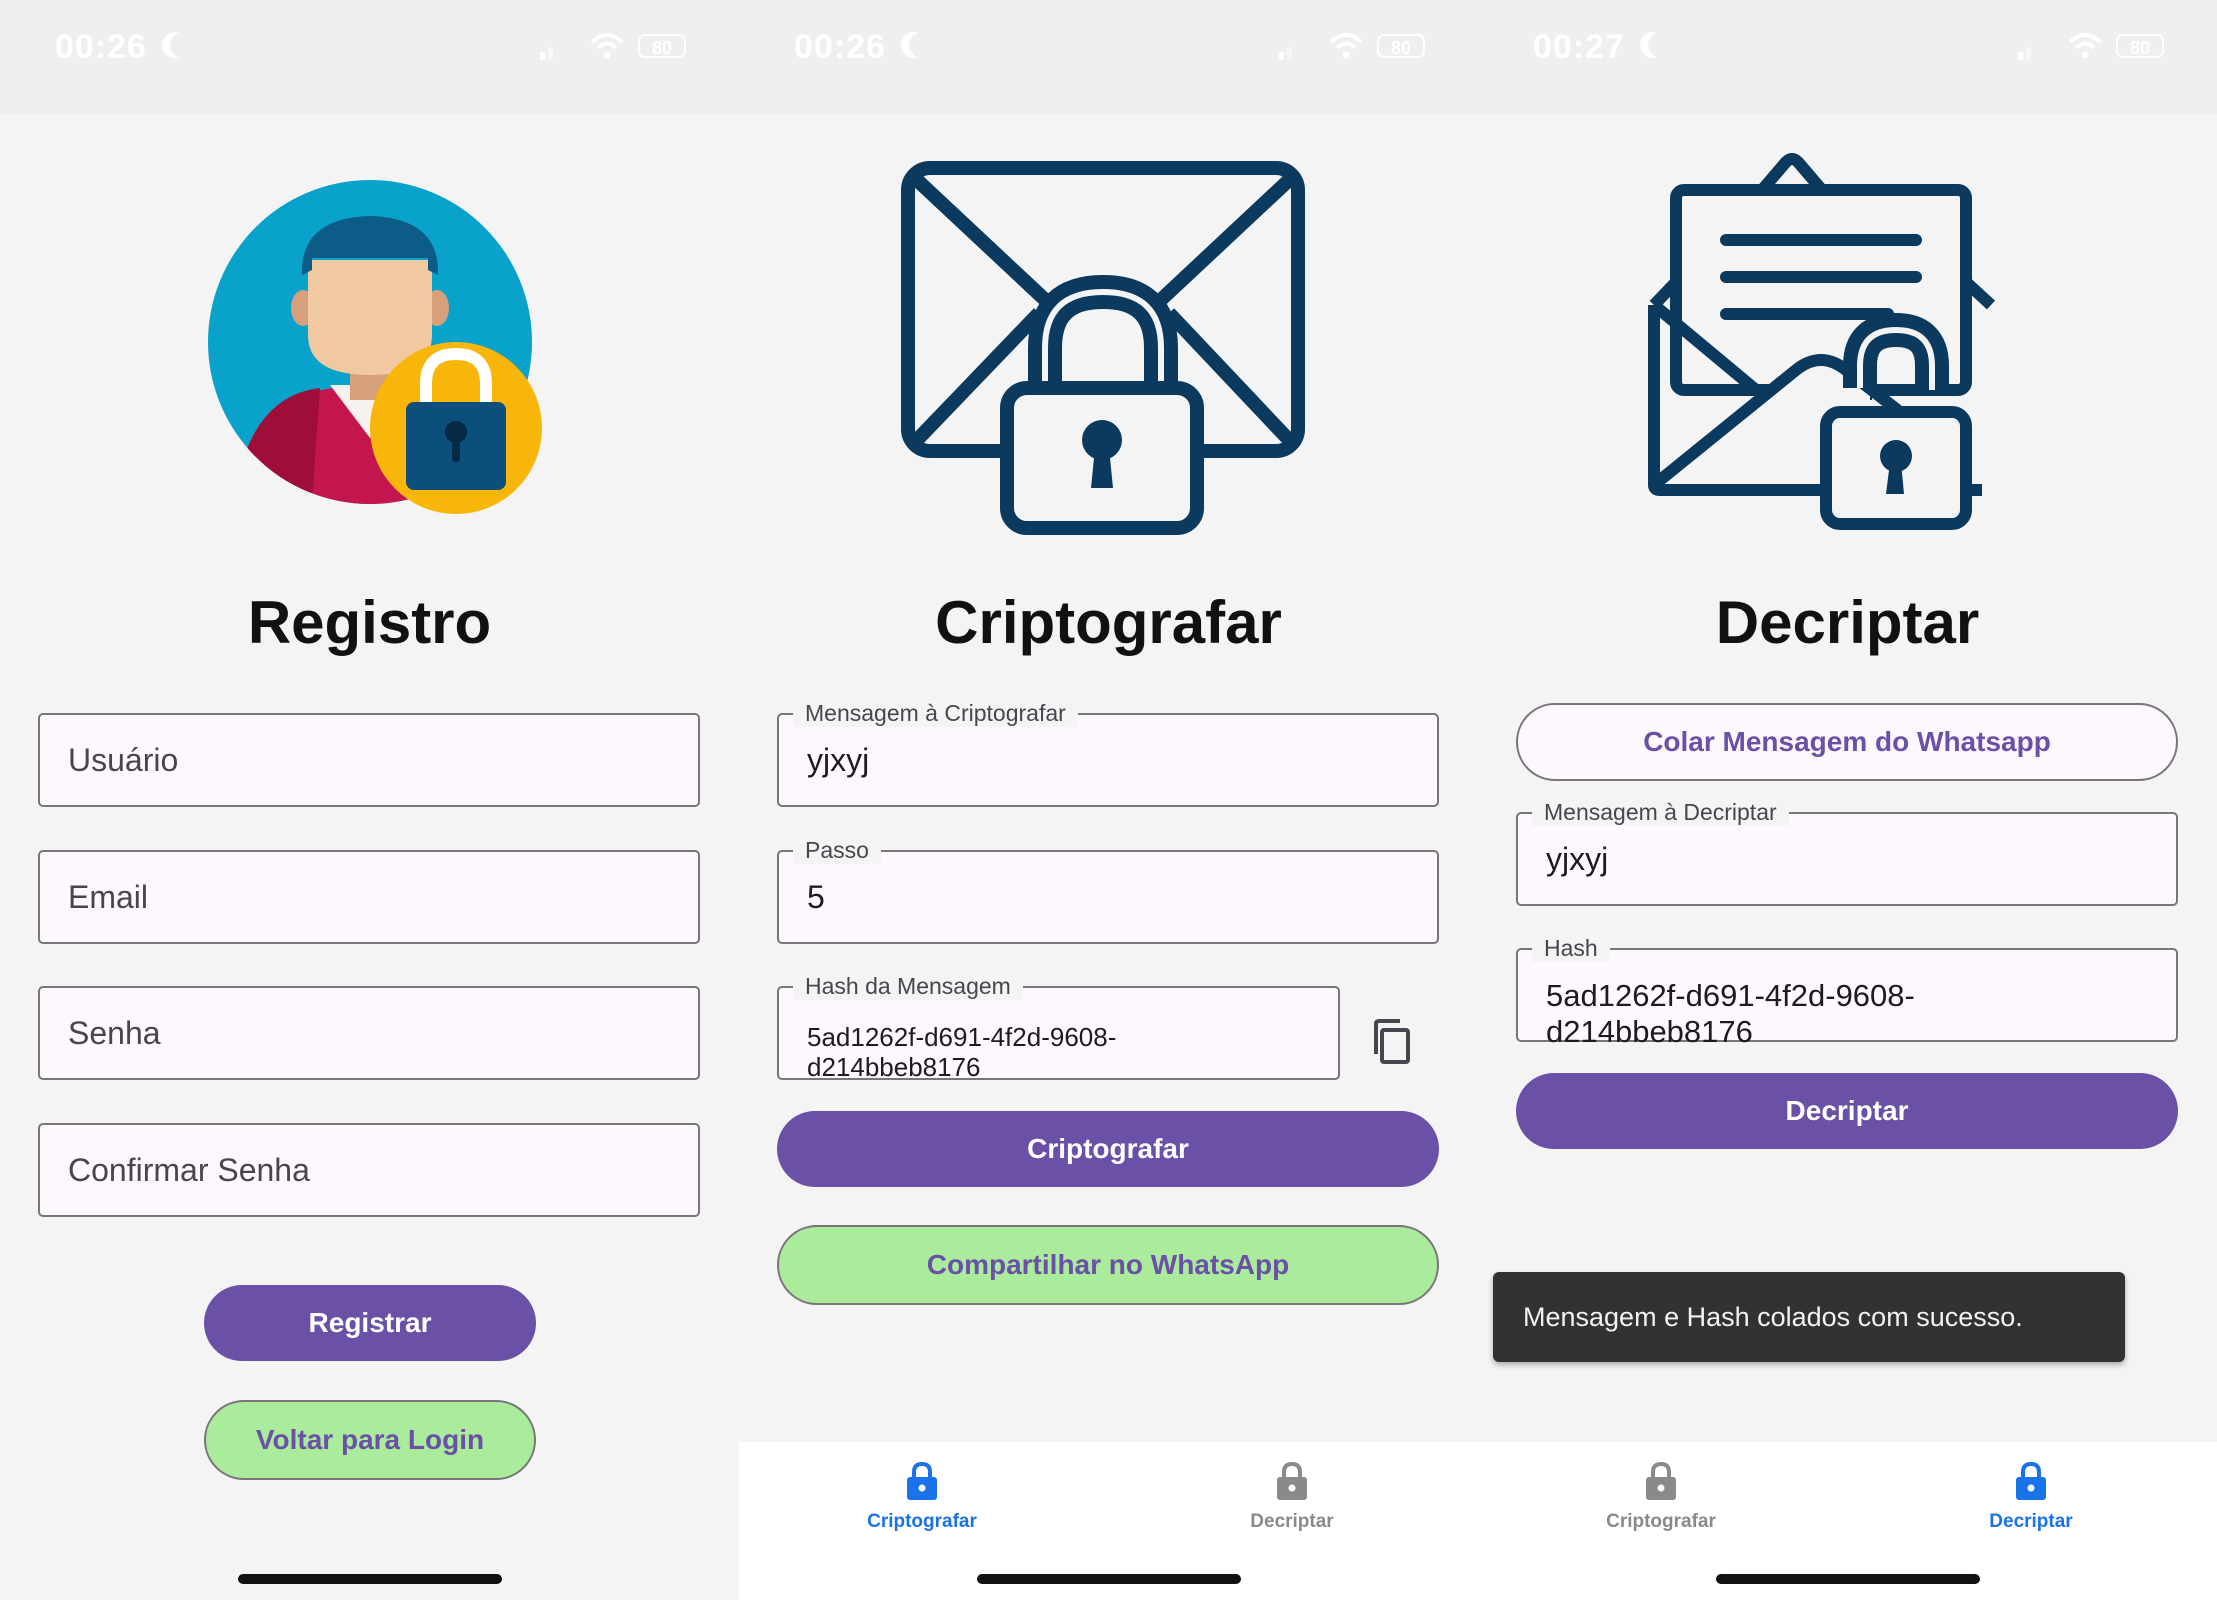 This screenshot has height=1600, width=2217. Describe the element at coordinates (1809, 1317) in the screenshot. I see `snackbar: Mensagem e Hash colados com sucesso.` at that location.